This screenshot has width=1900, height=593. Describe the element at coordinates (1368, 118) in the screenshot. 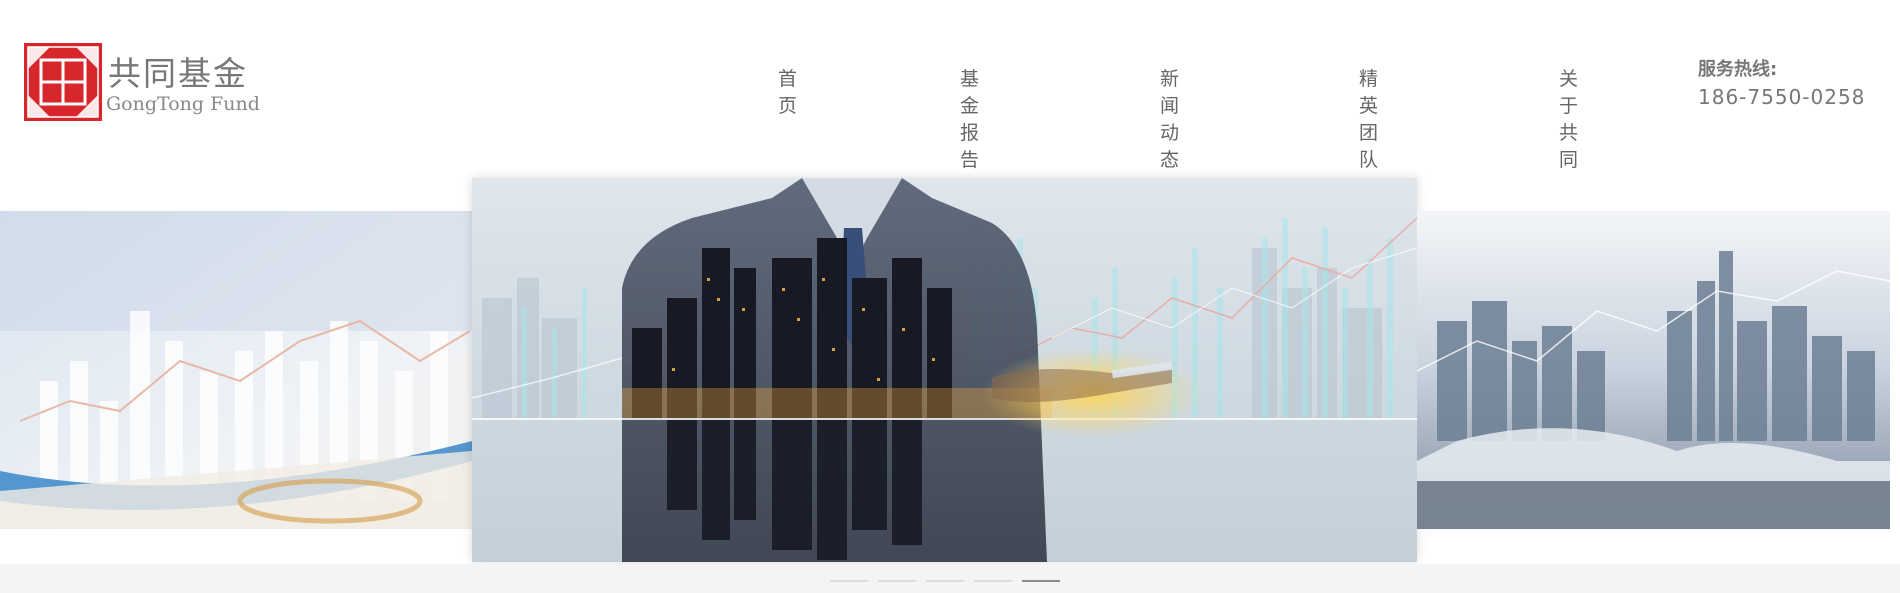

I see `nav-item-elite-team: 精英团队` at that location.